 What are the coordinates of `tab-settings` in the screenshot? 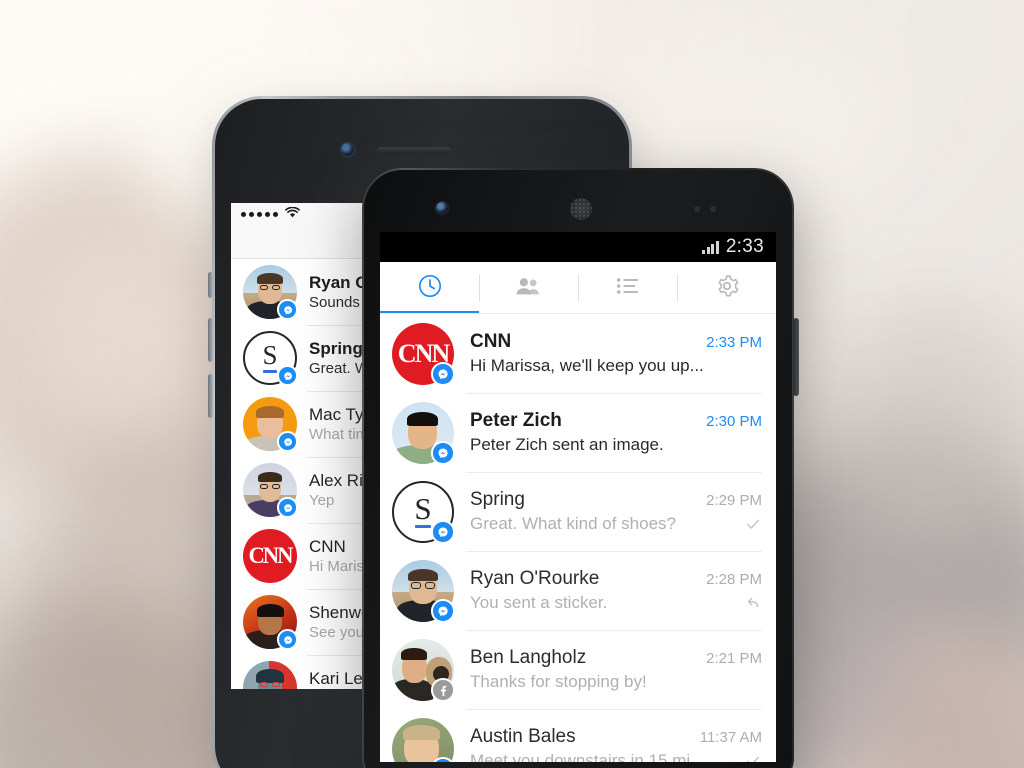 It's located at (726, 288).